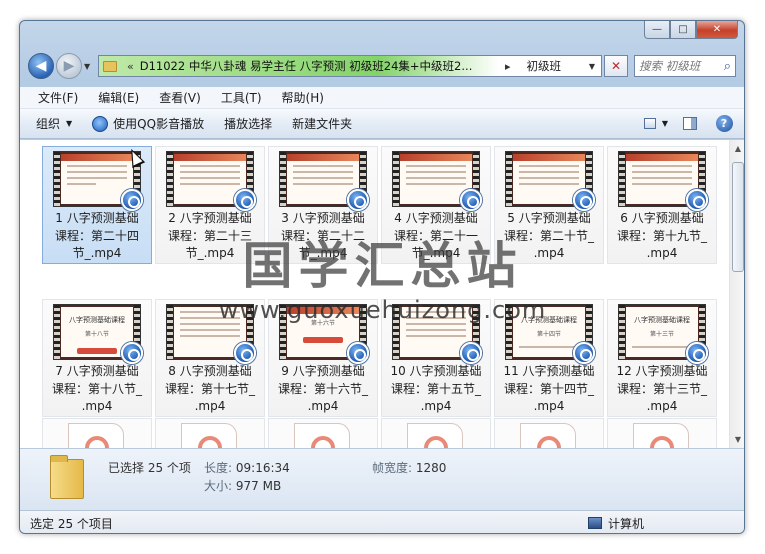 The height and width of the screenshot is (554, 765). Describe the element at coordinates (322, 235) in the screenshot. I see `file-name: 3 八字预测基础 课程：第二十二 节_.mp4` at that location.